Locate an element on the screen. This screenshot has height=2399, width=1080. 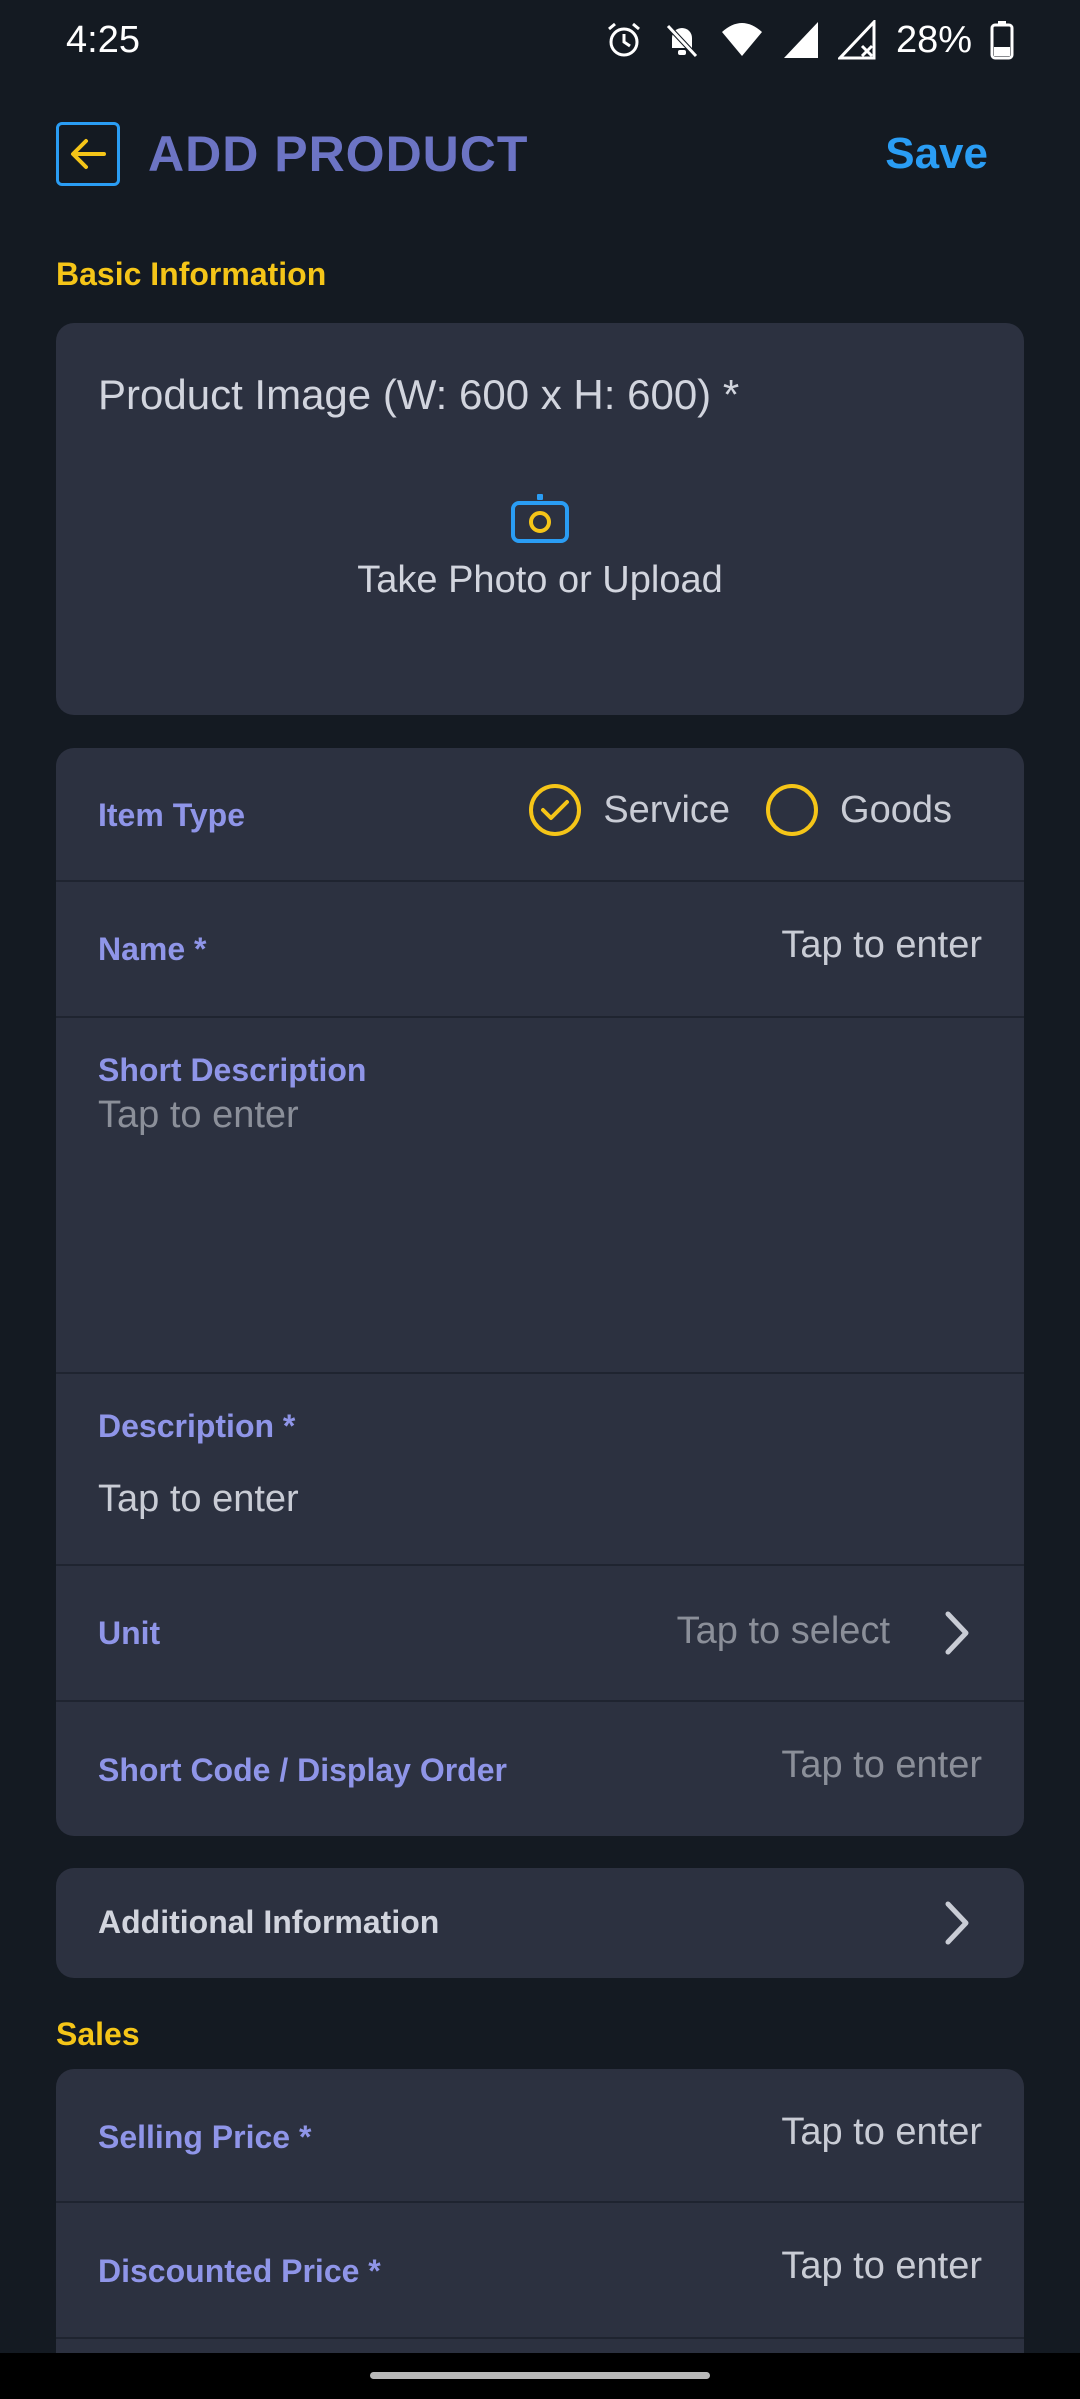
app-bar: ADD PRODUCT Save is located at coordinates (540, 154).